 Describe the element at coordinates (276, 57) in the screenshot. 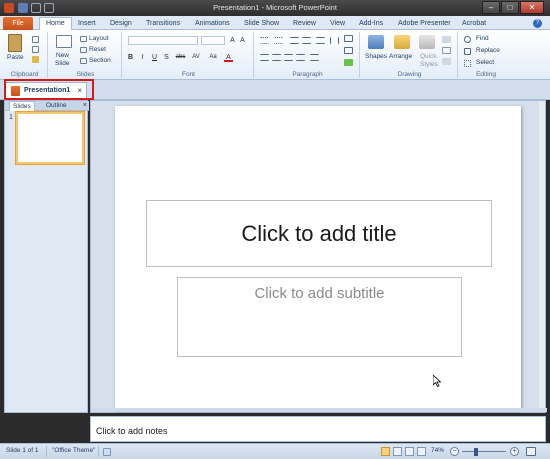

I see `align-center-icon` at that location.